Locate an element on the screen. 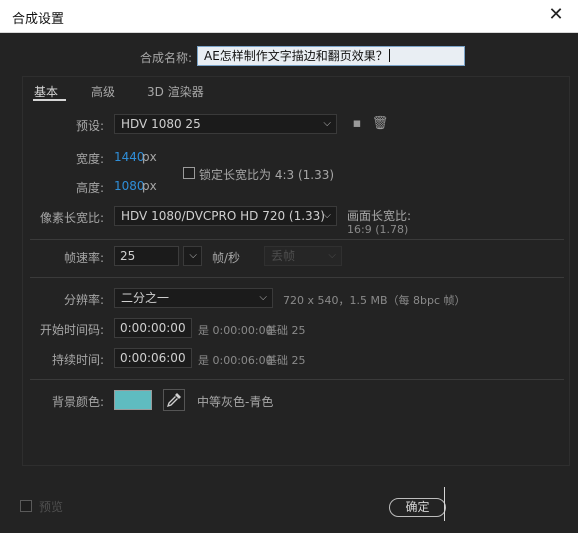 Image resolution: width=578 pixels, height=533 pixels. preset-select: HDV 1080 25 ⌵ is located at coordinates (225, 124).